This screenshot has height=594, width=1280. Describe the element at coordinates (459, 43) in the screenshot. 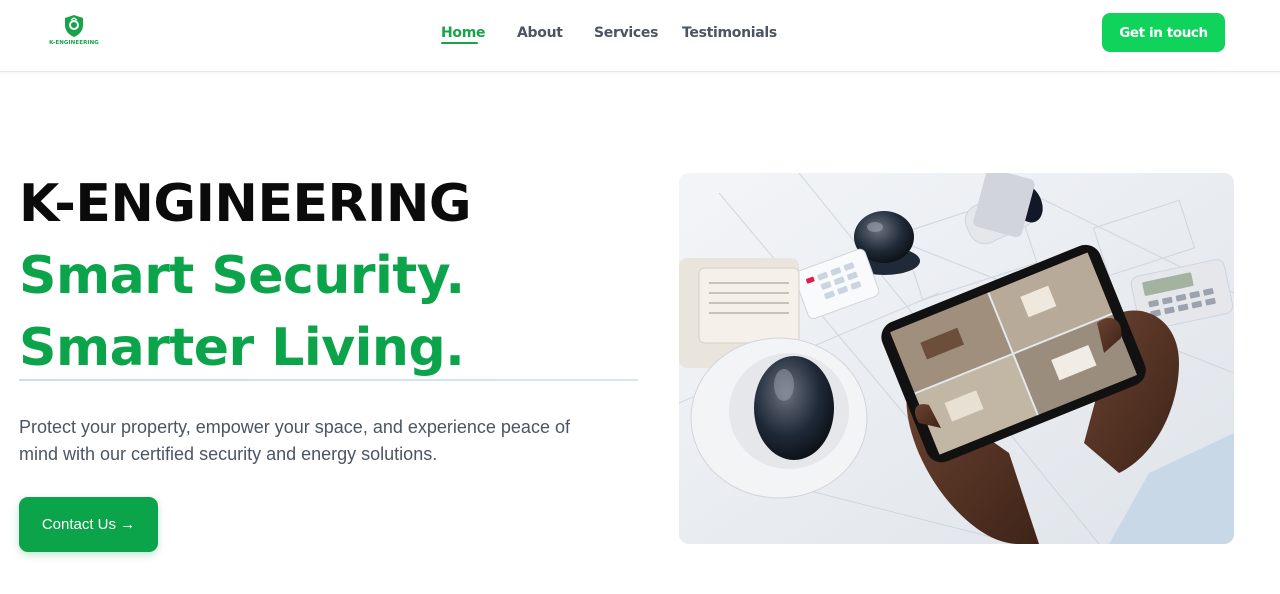

I see `nav-active-indicator` at that location.